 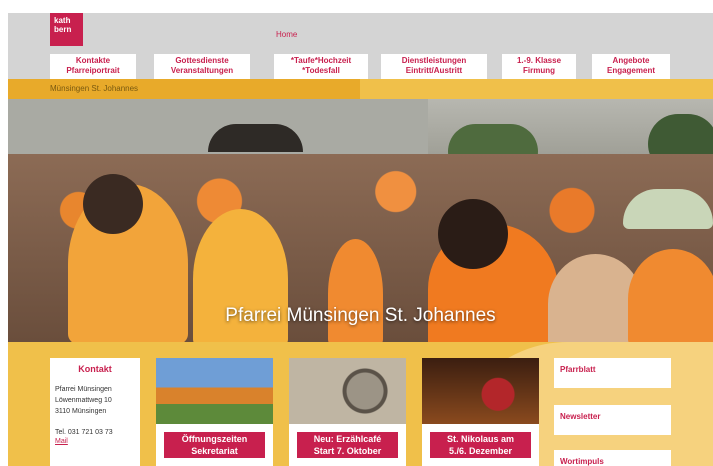 What do you see at coordinates (81, 411) in the screenshot?
I see `kontakt-city: 3110 Münsingen` at bounding box center [81, 411].